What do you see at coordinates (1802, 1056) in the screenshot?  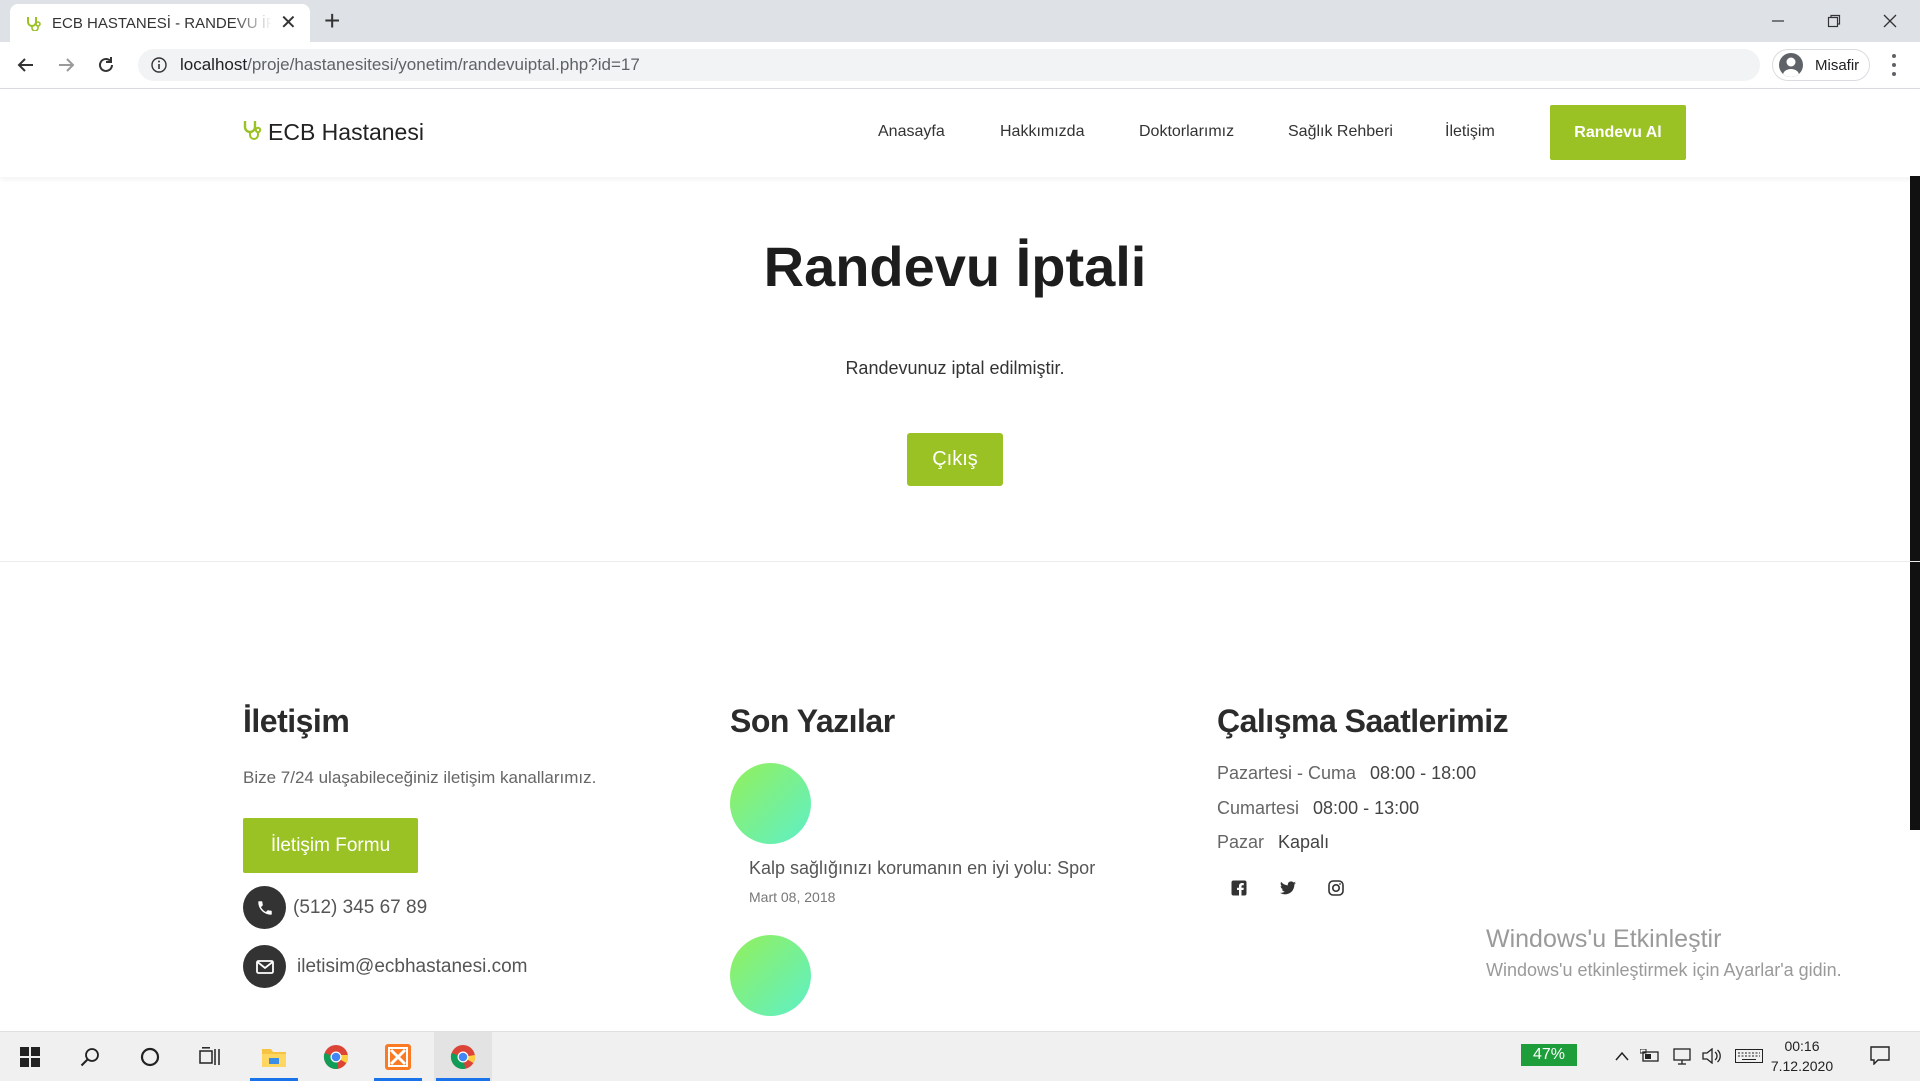 I see `taskbar-clock: 00:16 7.12.2020` at bounding box center [1802, 1056].